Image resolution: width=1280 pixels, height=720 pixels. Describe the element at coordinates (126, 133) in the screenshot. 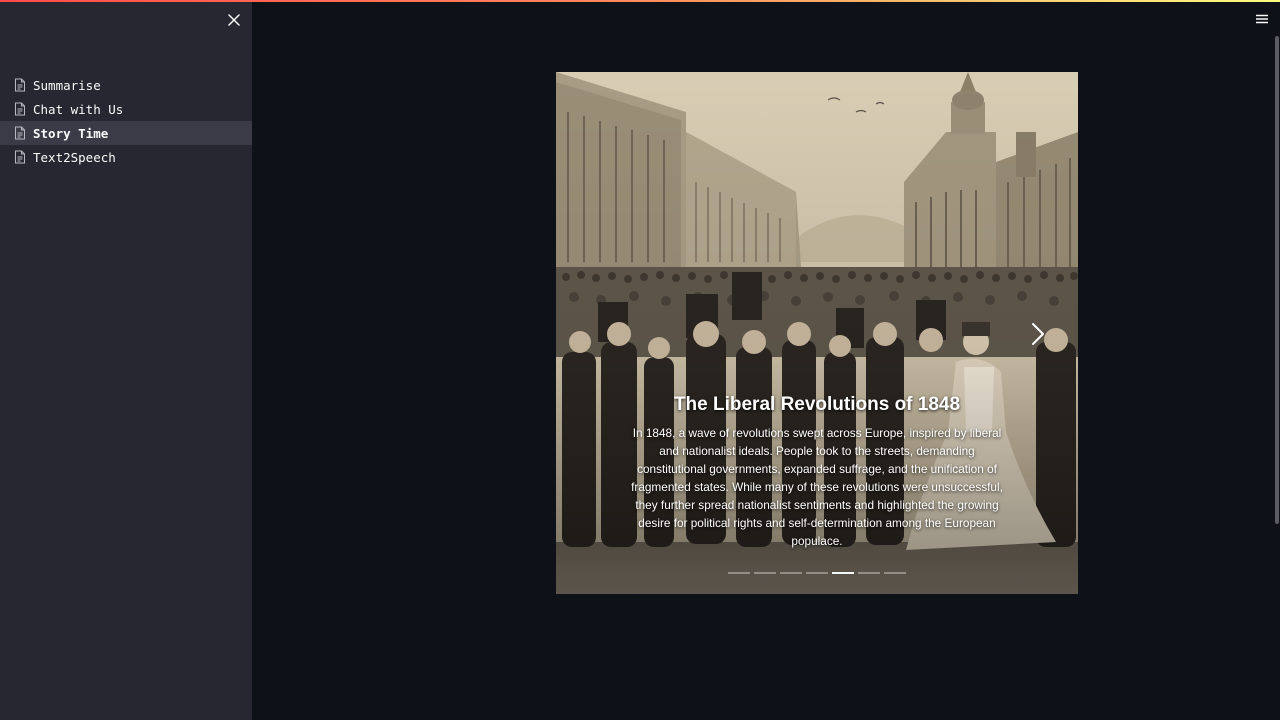

I see `sidebar-item-story-time: Story Time` at that location.